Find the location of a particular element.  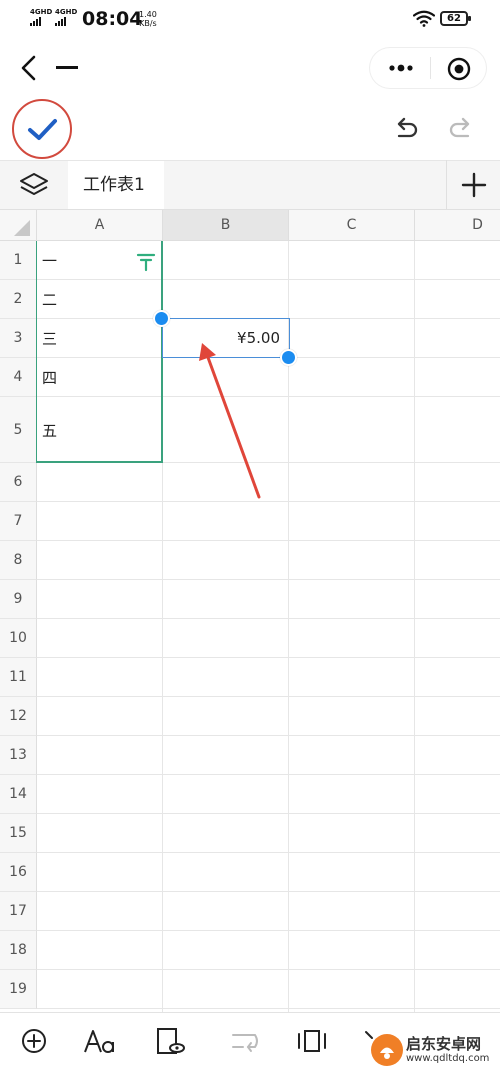

signal-indicator-2: 4GHD is located at coordinates (66, 17).